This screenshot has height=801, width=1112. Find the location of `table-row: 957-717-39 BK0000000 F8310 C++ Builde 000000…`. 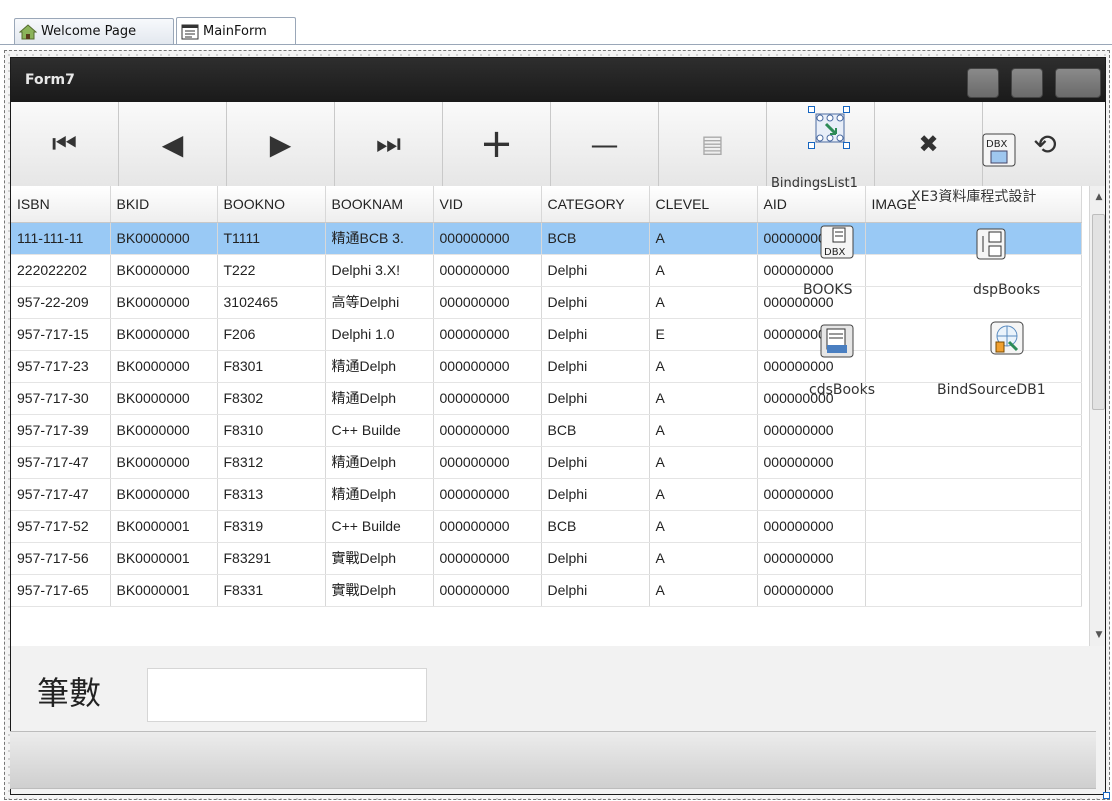

table-row: 957-717-39 BK0000000 F8310 C++ Builde 000000… is located at coordinates (546, 430).